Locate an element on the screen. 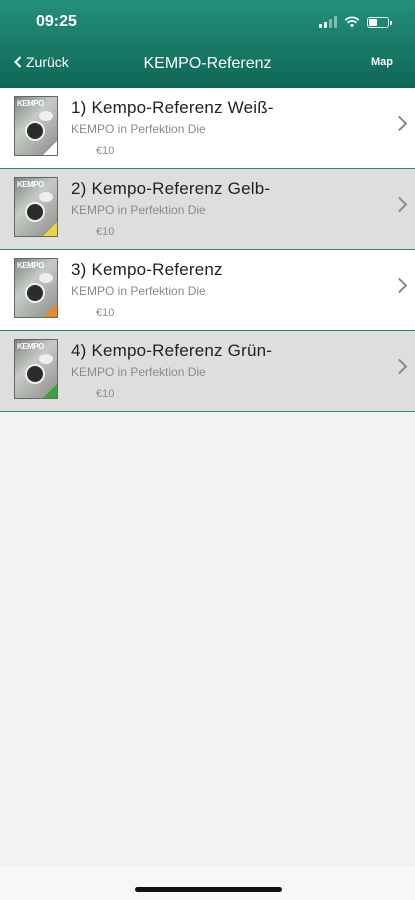 The width and height of the screenshot is (415, 900). item-title: 2) Kempo-Referenz Gelb- is located at coordinates (171, 188).